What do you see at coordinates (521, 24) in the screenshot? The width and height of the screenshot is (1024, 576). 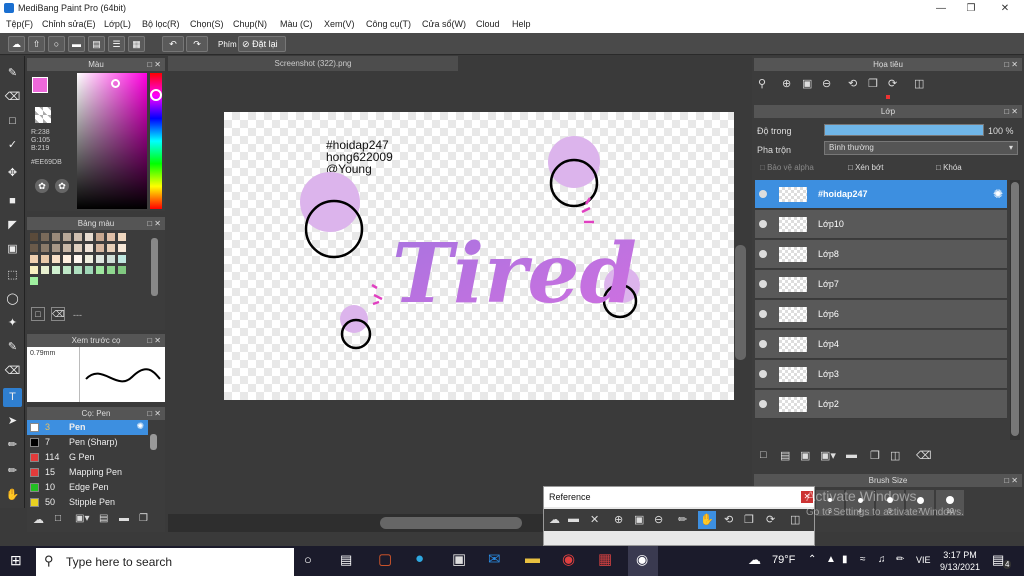 I see `menu-help: Help` at bounding box center [521, 24].